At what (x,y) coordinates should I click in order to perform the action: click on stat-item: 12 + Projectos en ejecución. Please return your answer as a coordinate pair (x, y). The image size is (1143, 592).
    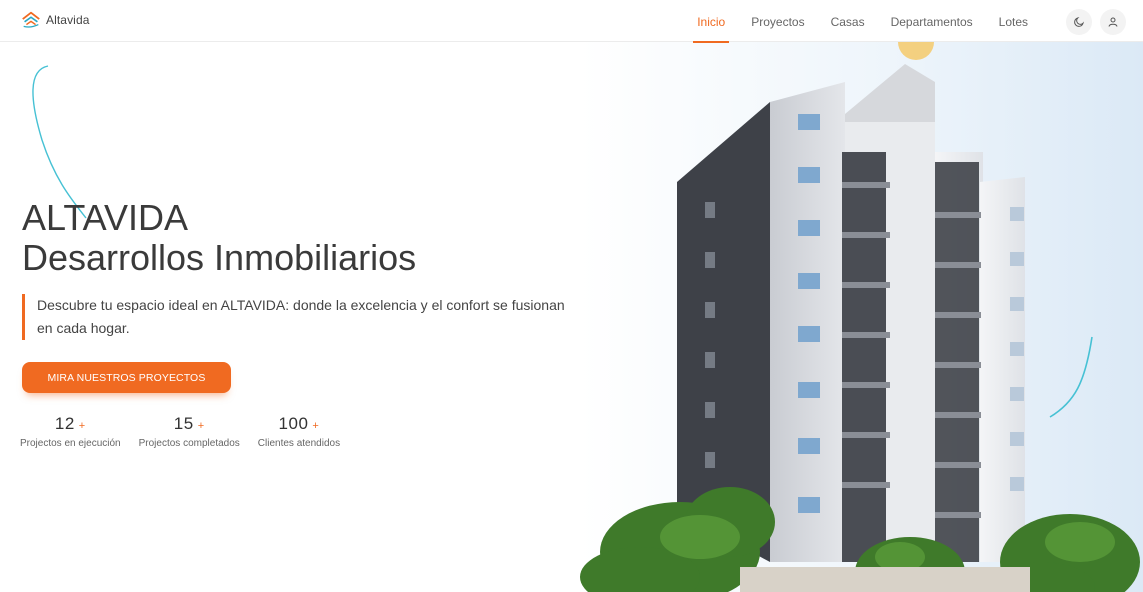
    Looking at the image, I should click on (70, 431).